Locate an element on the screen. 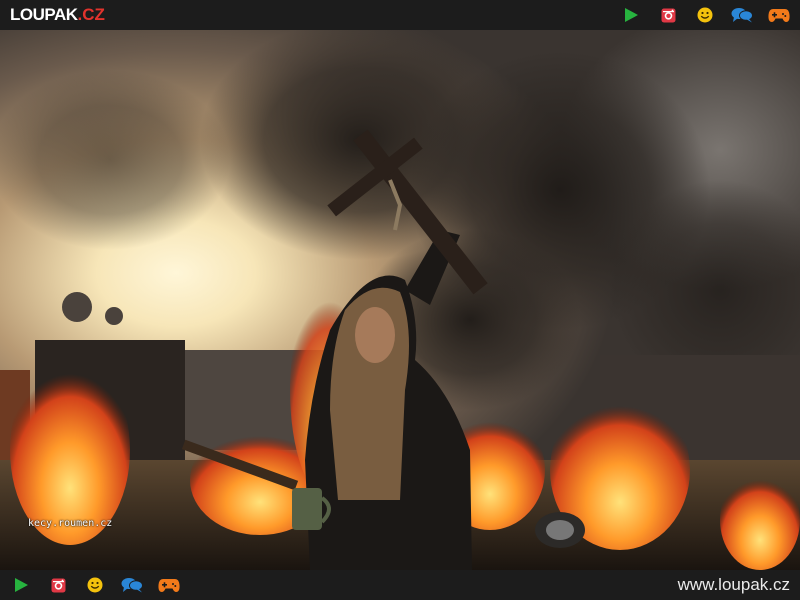 This screenshot has width=800, height=600. site-url-link: www.loupak.cz is located at coordinates (734, 585).